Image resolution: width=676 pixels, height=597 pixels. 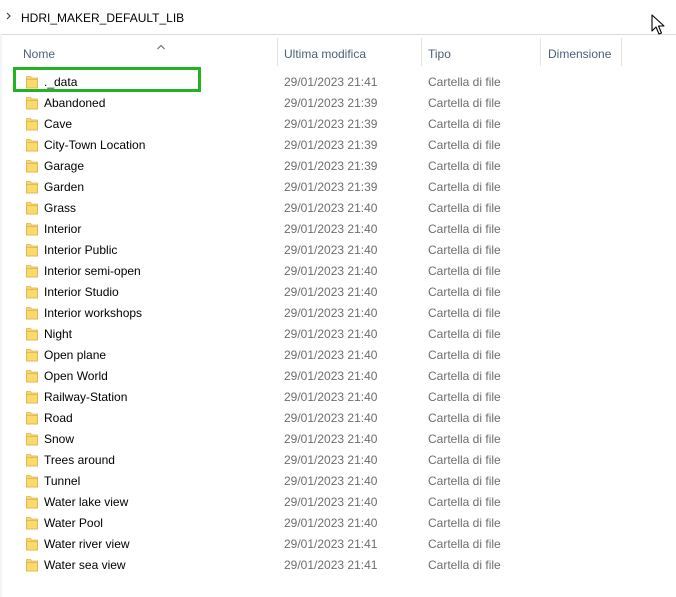 What do you see at coordinates (659, 25) in the screenshot?
I see `mouse-pointer-icon` at bounding box center [659, 25].